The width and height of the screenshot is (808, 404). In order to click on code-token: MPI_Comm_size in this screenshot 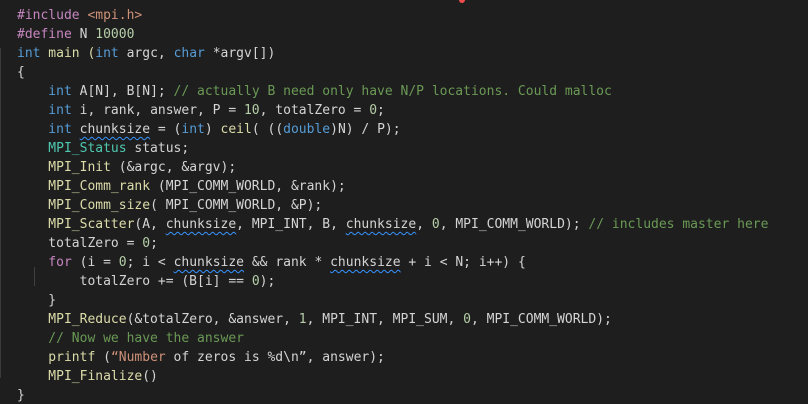, I will do `click(84, 205)`.